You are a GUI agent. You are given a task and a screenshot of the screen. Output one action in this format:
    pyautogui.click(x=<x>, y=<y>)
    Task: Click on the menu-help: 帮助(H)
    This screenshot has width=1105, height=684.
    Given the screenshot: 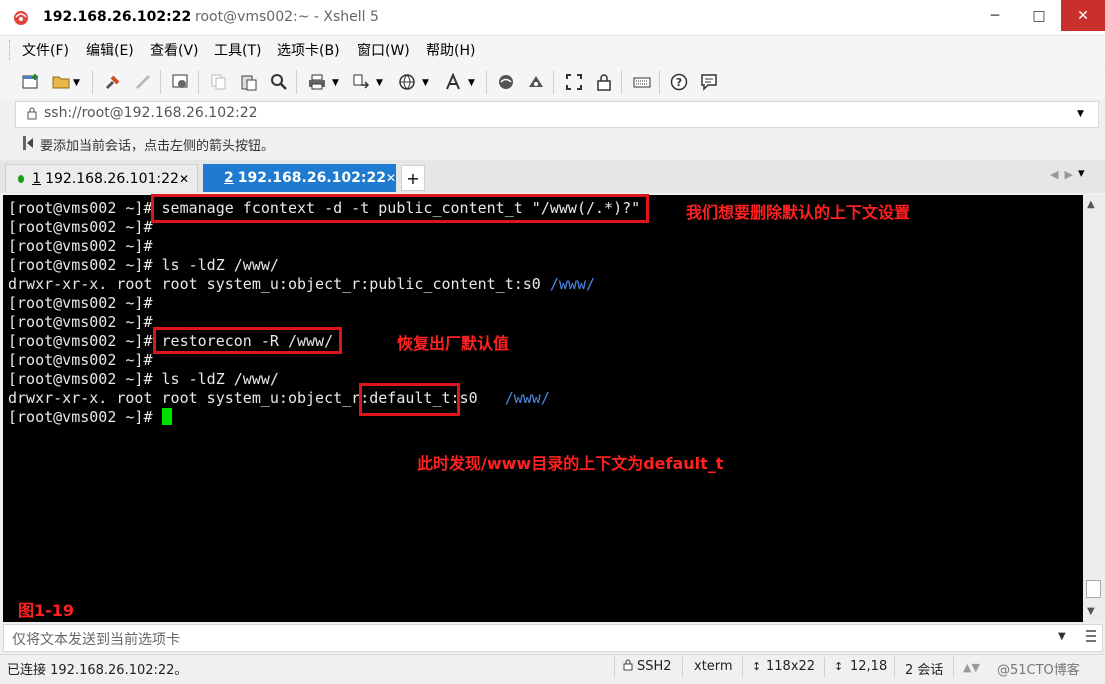 What is the action you would take?
    pyautogui.click(x=450, y=50)
    